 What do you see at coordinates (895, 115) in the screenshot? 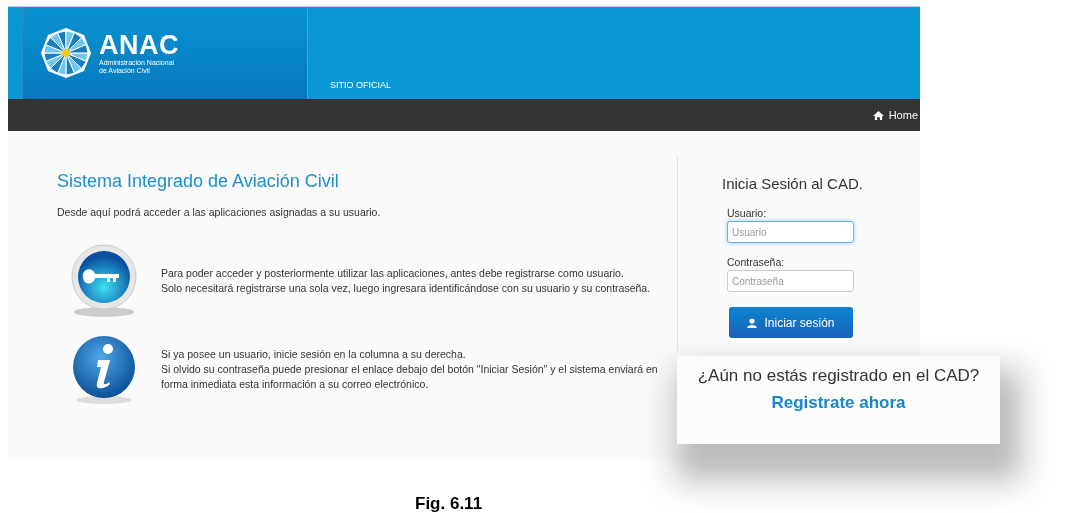
I see `home-link: Home` at bounding box center [895, 115].